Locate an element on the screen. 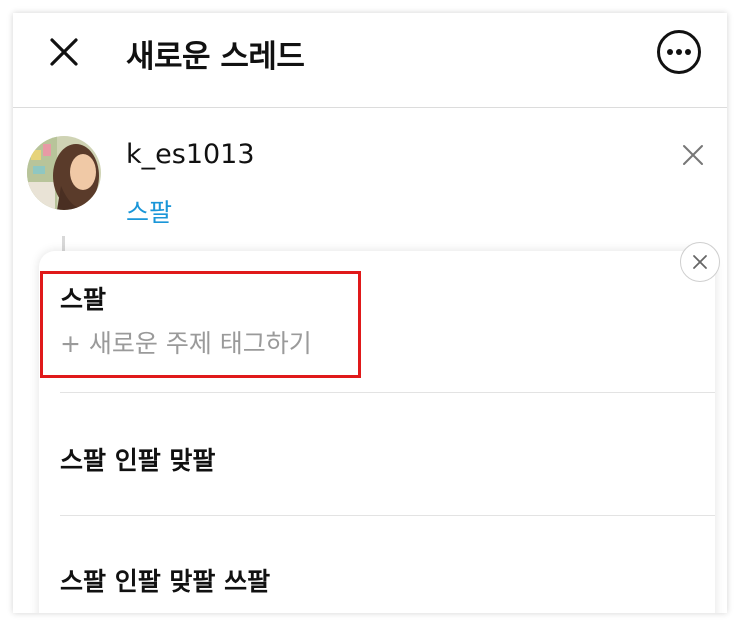  avatar is located at coordinates (64, 173).